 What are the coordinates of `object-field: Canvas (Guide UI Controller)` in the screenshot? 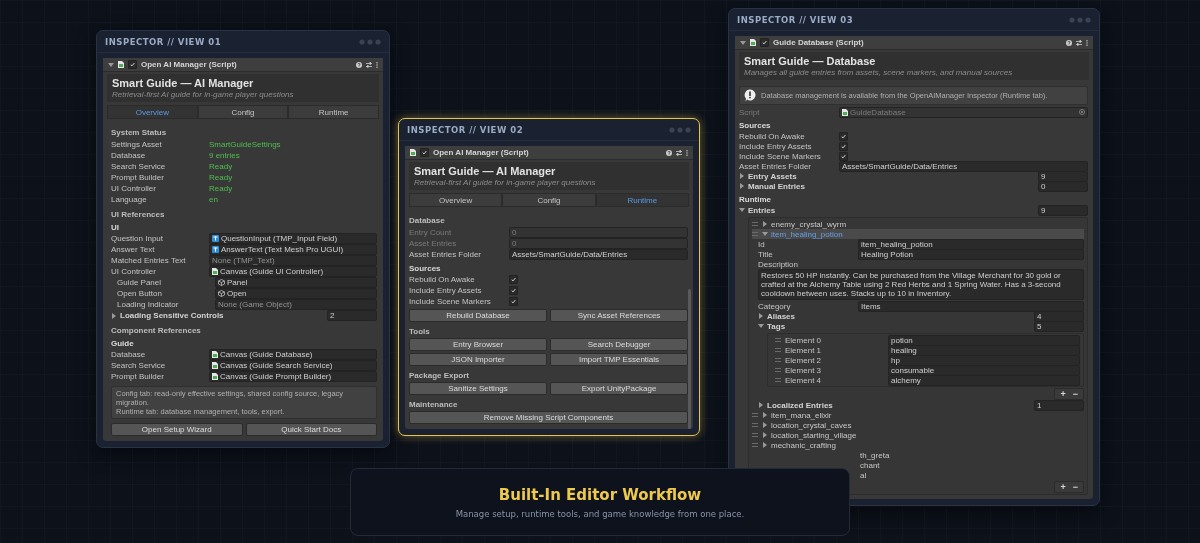 It's located at (293, 271).